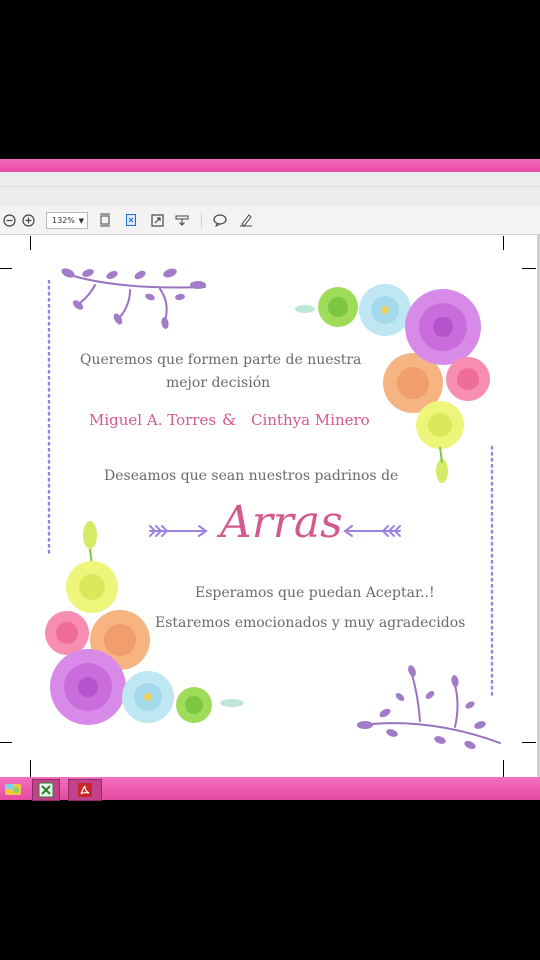 The height and width of the screenshot is (960, 540). What do you see at coordinates (9, 220) in the screenshot?
I see `zoom-out-icon` at bounding box center [9, 220].